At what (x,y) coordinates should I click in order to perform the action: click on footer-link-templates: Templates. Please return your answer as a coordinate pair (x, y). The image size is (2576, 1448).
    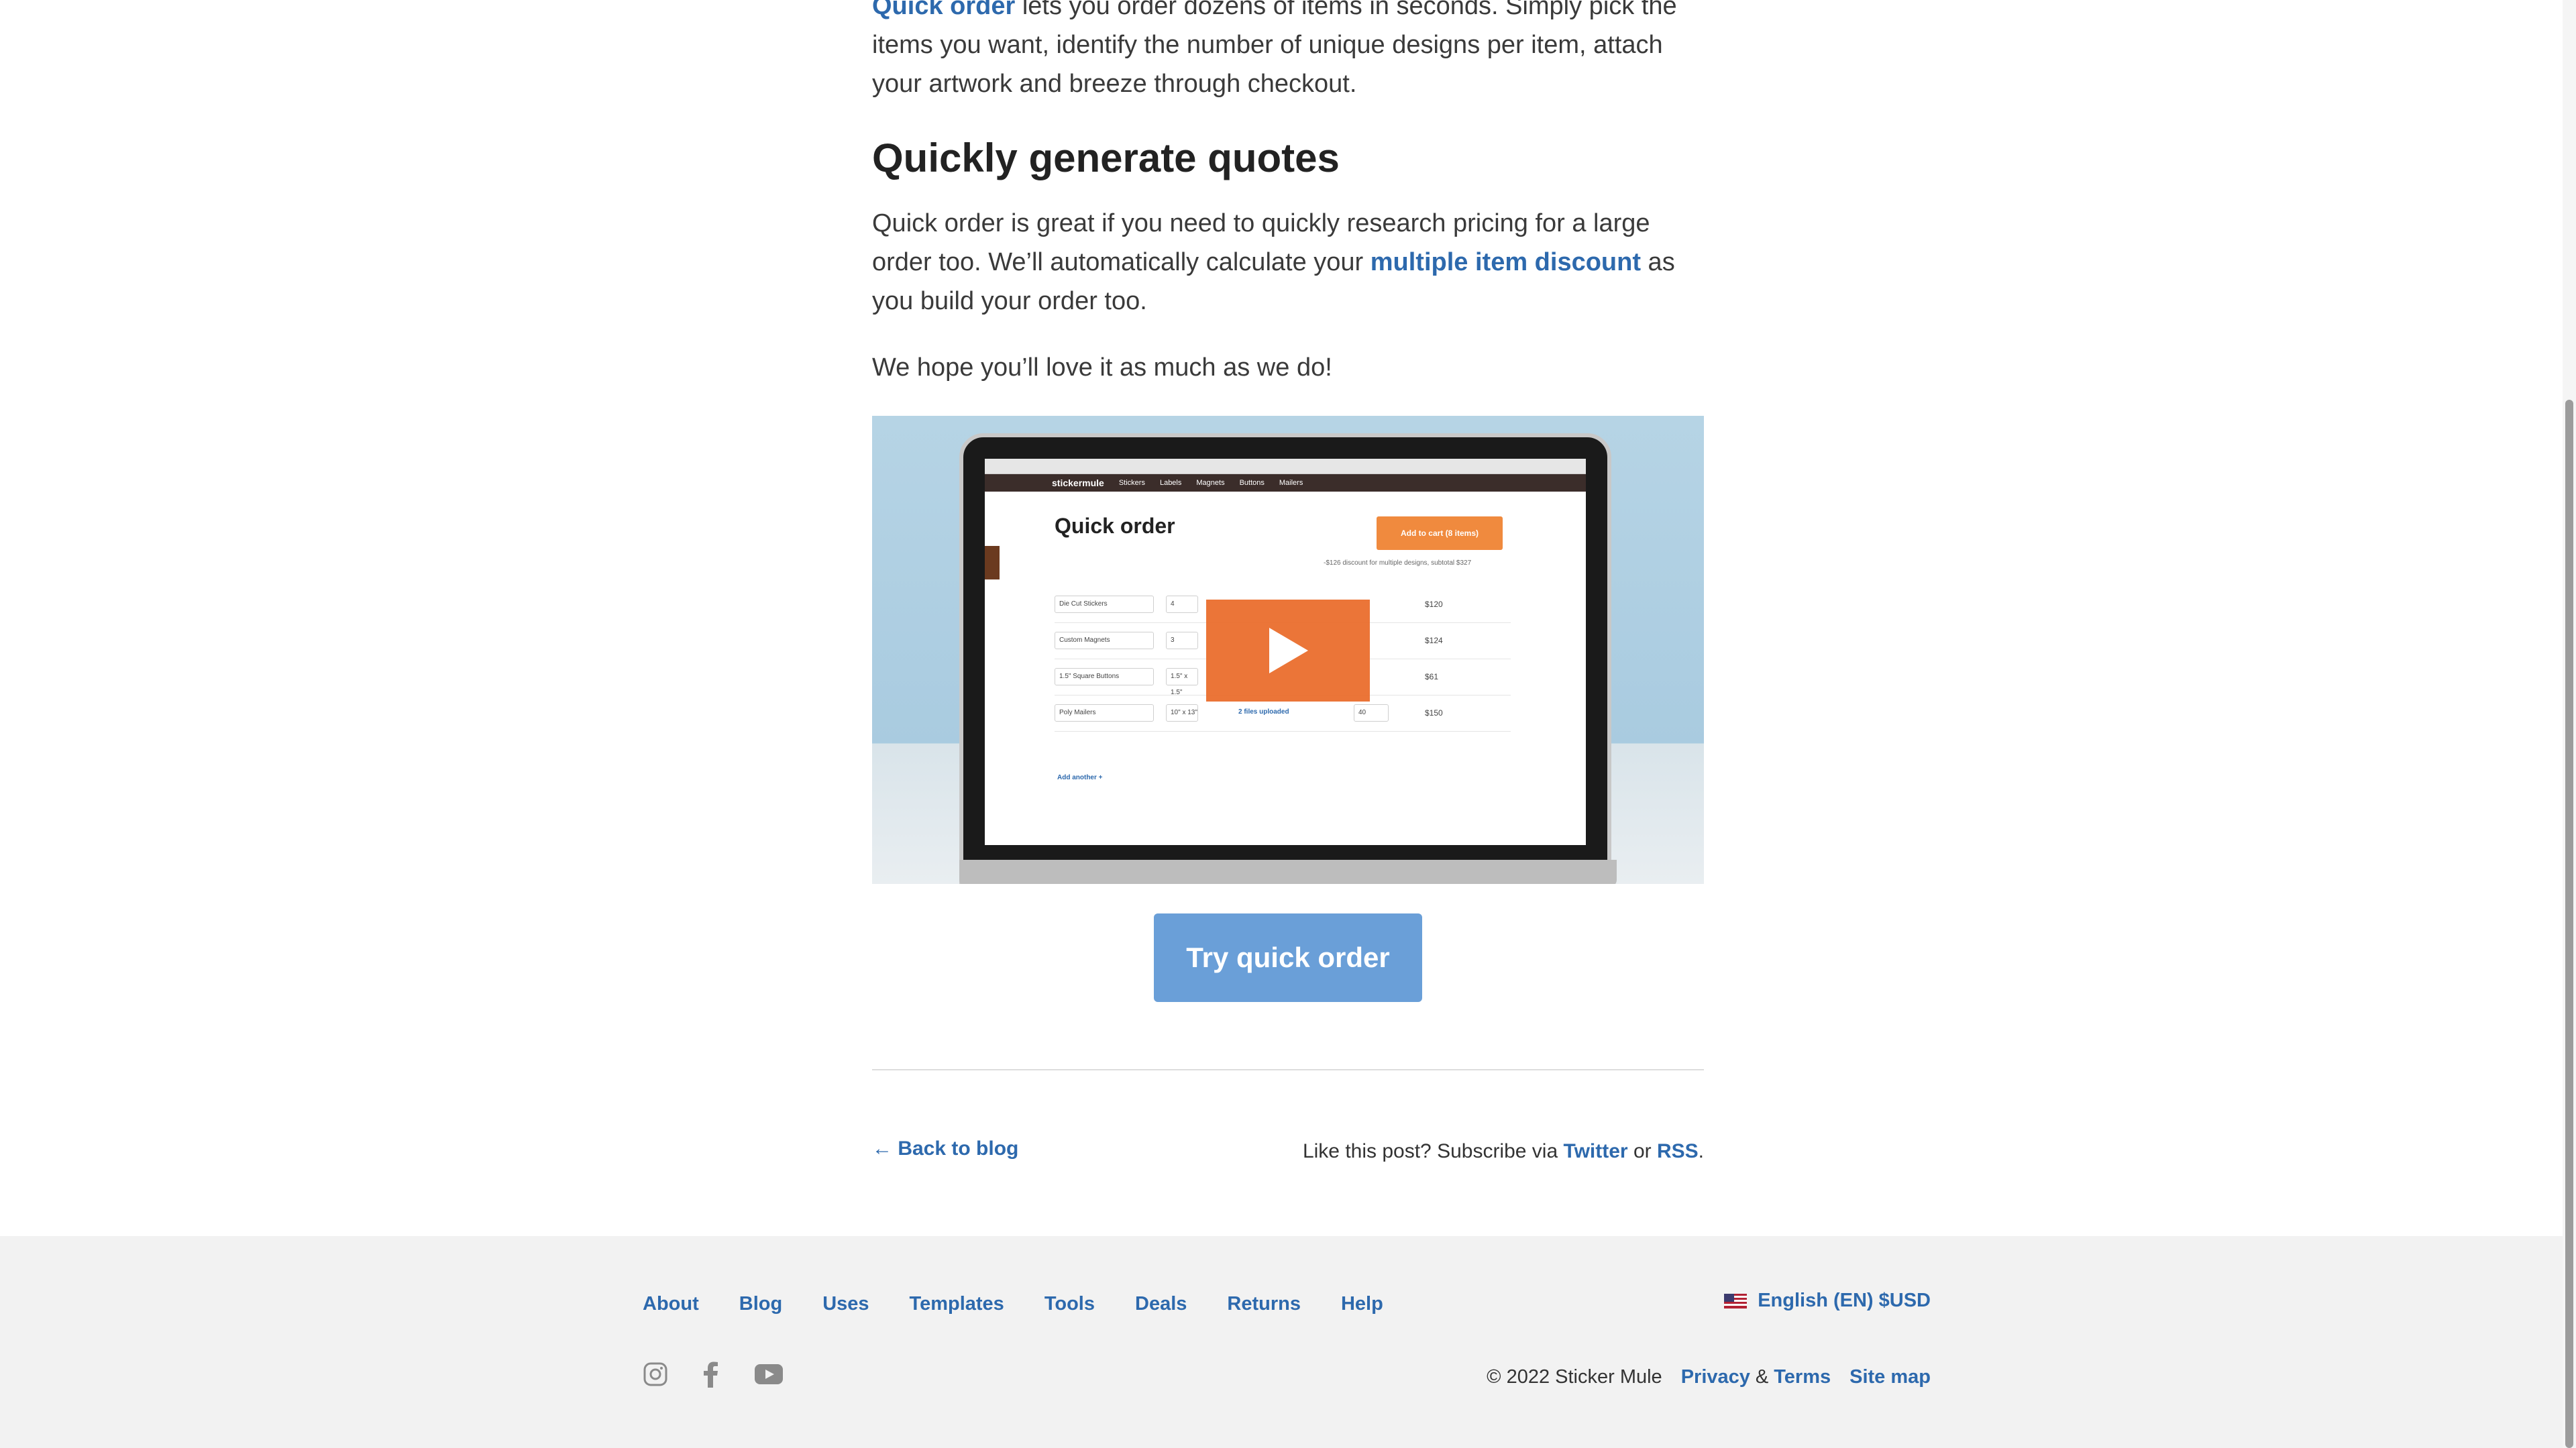
    Looking at the image, I should click on (957, 1304).